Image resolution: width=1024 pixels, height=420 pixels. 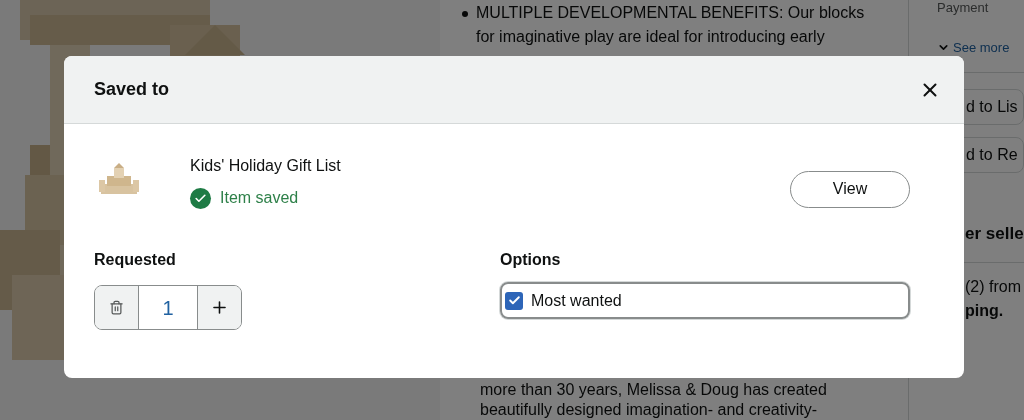 I want to click on section-heading: er selle, so click(x=994, y=233).